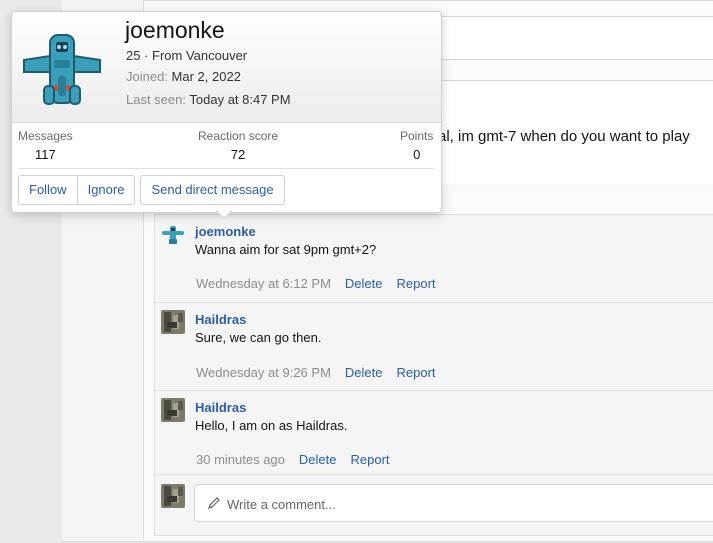  Describe the element at coordinates (214, 503) in the screenshot. I see `pencil-icon` at that location.